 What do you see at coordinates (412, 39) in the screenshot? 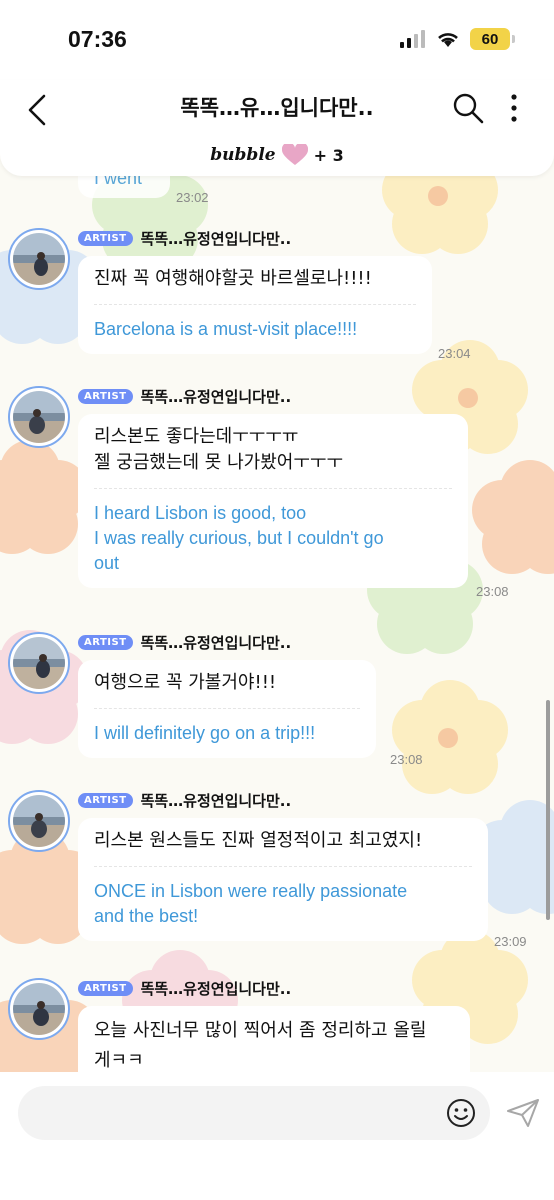
I see `signal-icon` at bounding box center [412, 39].